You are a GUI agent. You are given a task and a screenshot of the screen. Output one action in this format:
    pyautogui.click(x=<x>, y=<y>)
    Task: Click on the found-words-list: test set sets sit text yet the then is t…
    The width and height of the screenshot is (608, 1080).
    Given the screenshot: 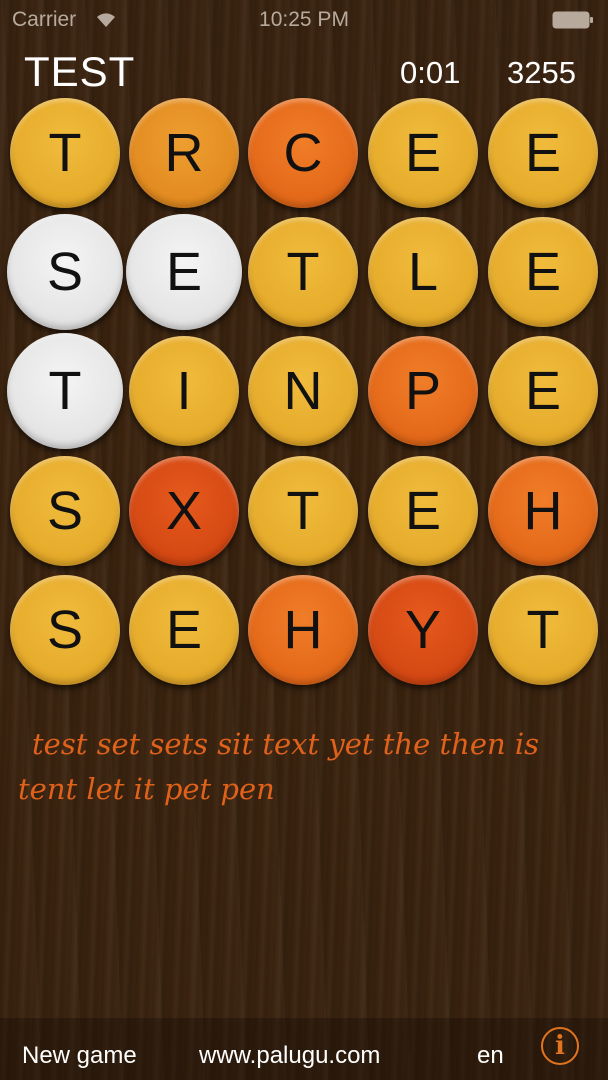 What is the action you would take?
    pyautogui.click(x=279, y=766)
    